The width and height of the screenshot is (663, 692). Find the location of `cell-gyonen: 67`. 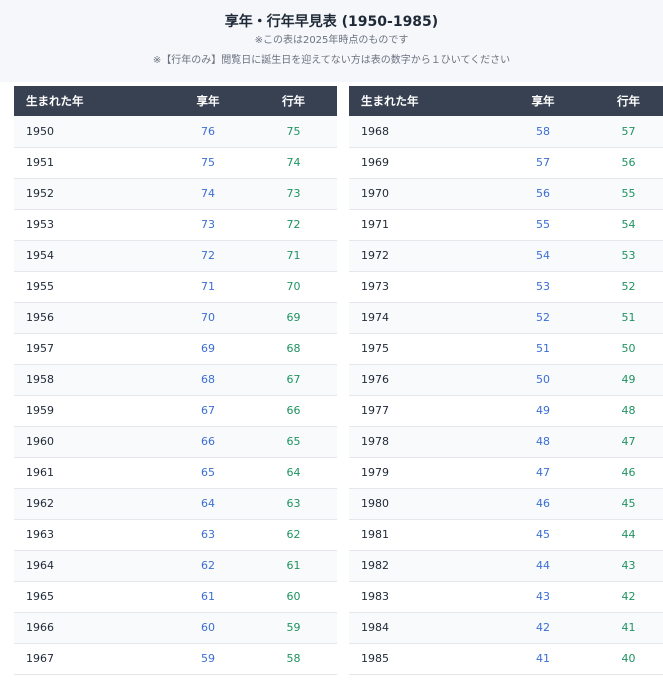

cell-gyonen: 67 is located at coordinates (293, 379).